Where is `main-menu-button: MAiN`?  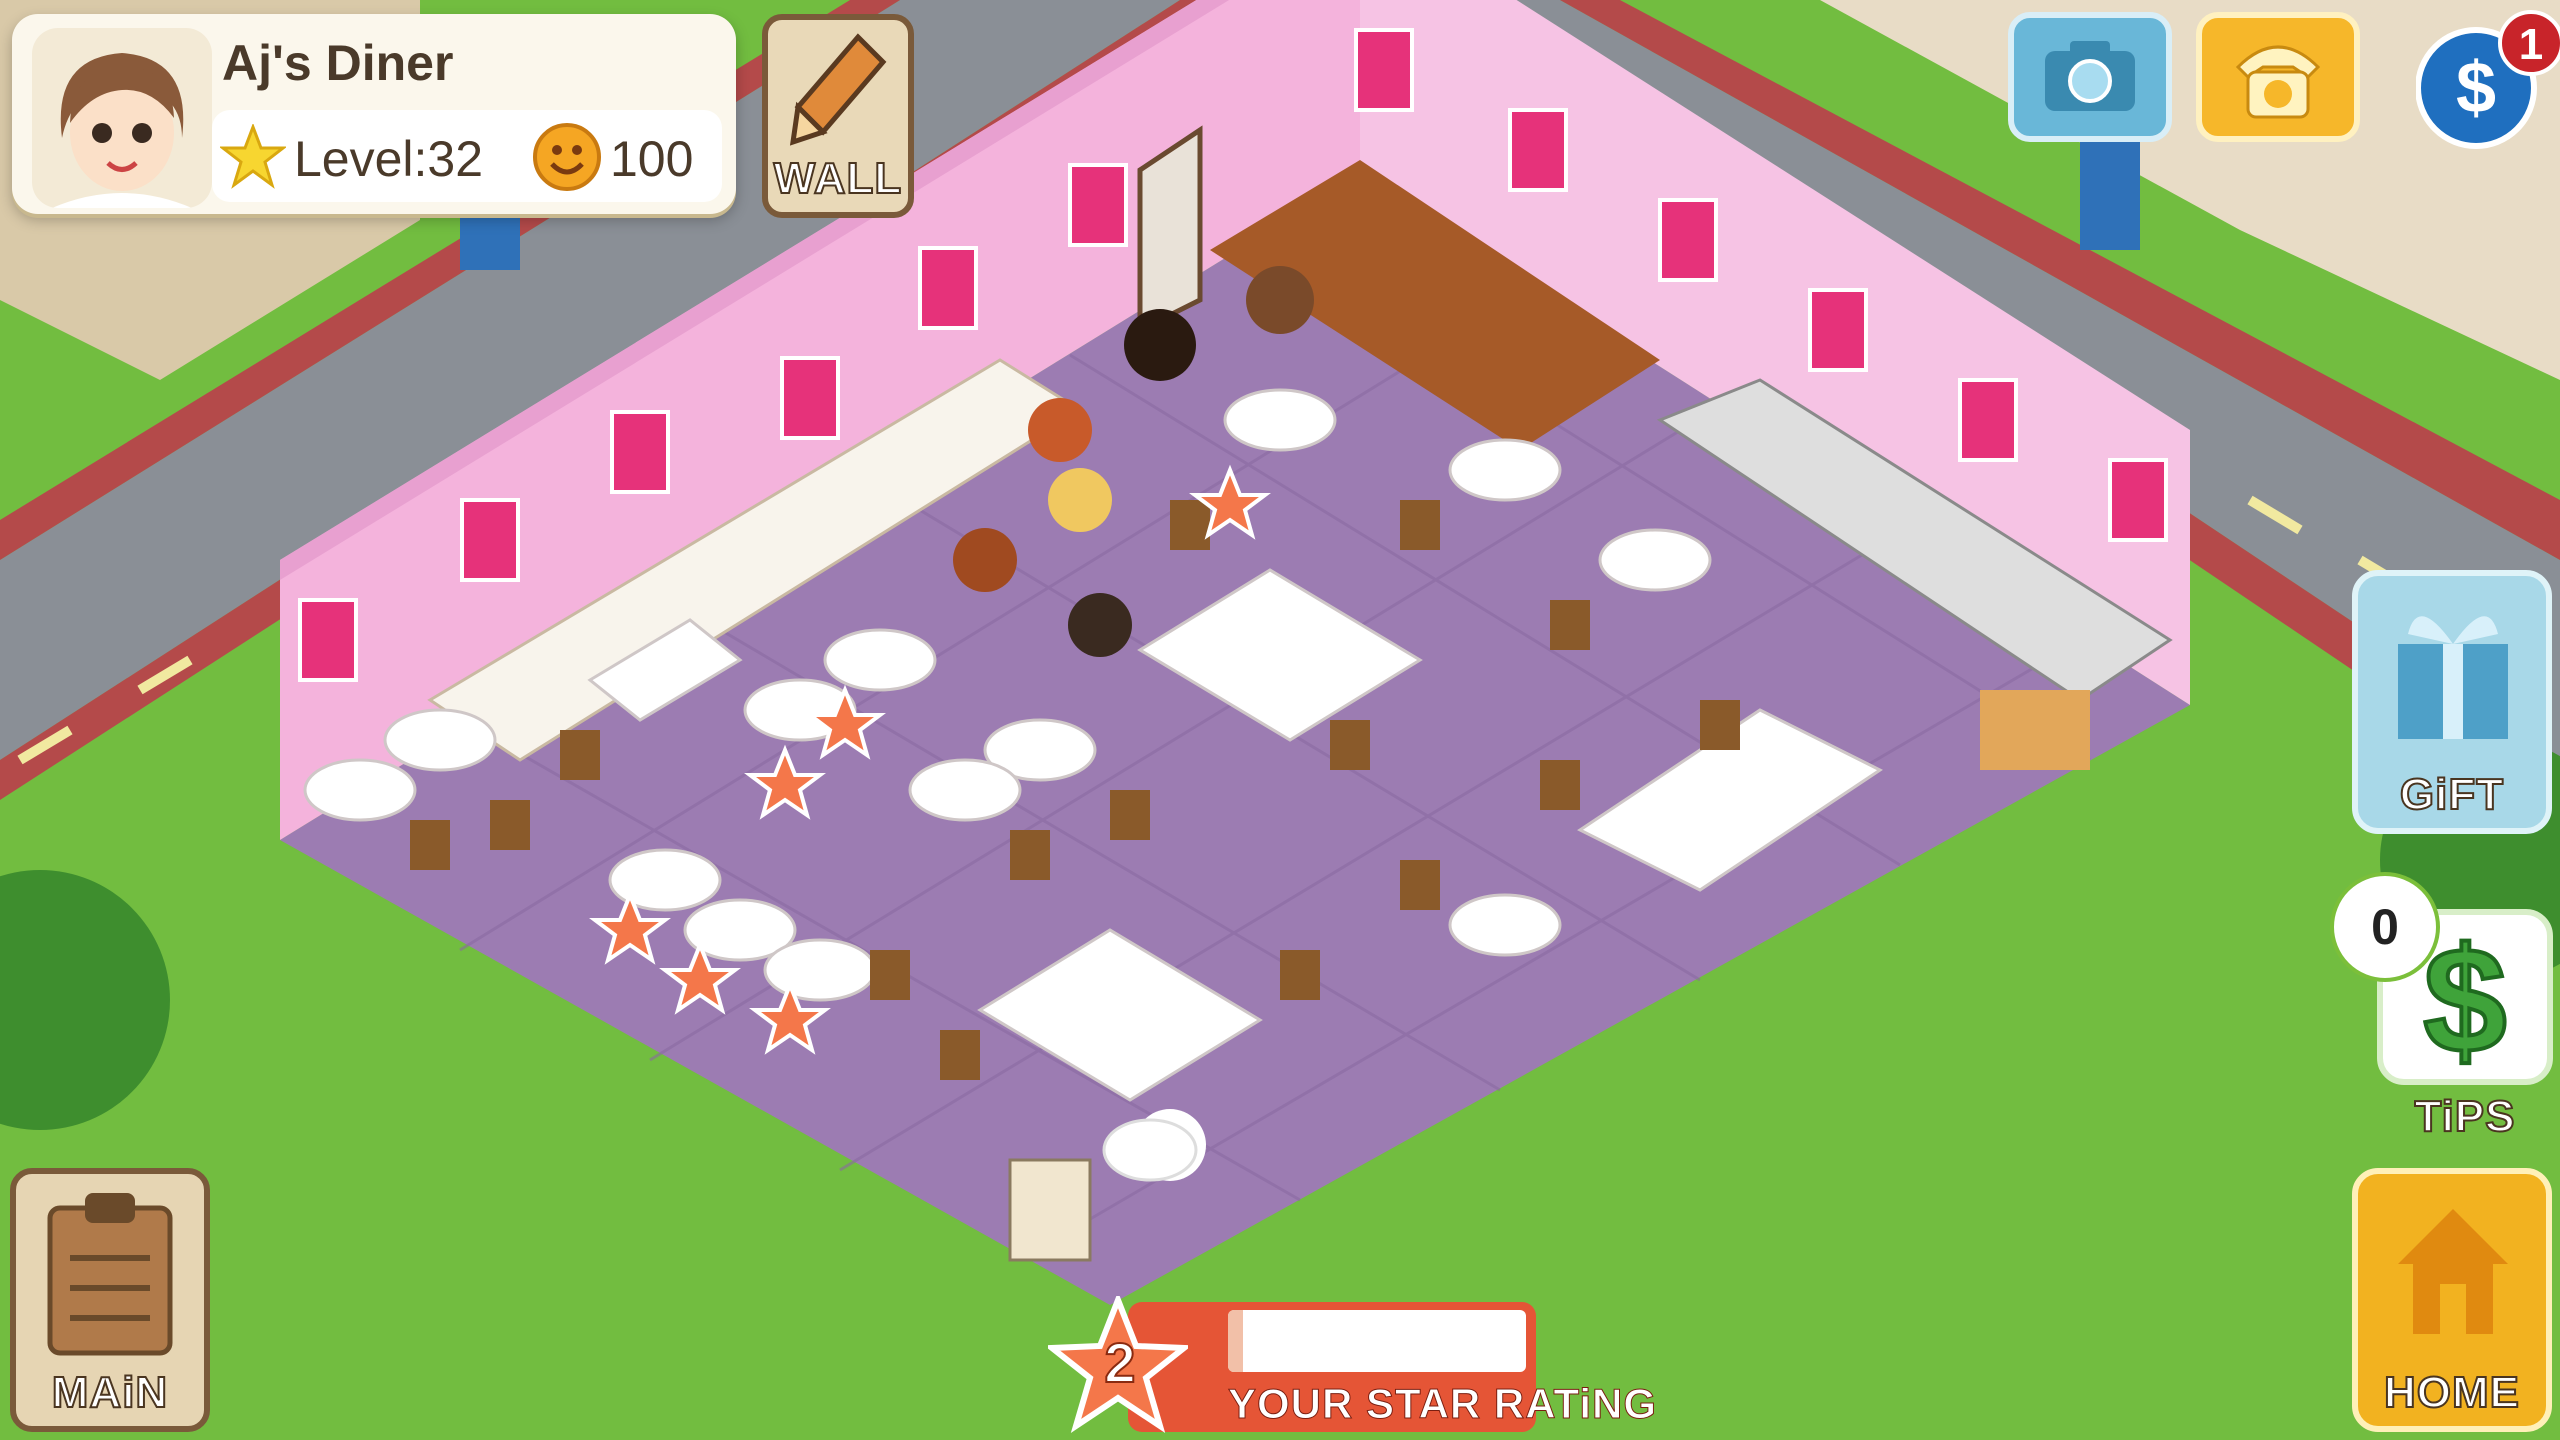 main-menu-button: MAiN is located at coordinates (110, 1300).